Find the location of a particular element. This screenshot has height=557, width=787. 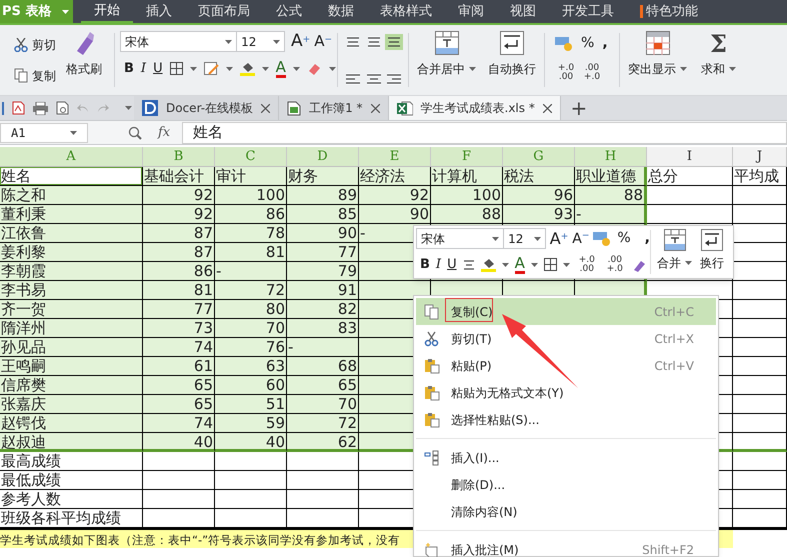

currency-icon is located at coordinates (602, 238).